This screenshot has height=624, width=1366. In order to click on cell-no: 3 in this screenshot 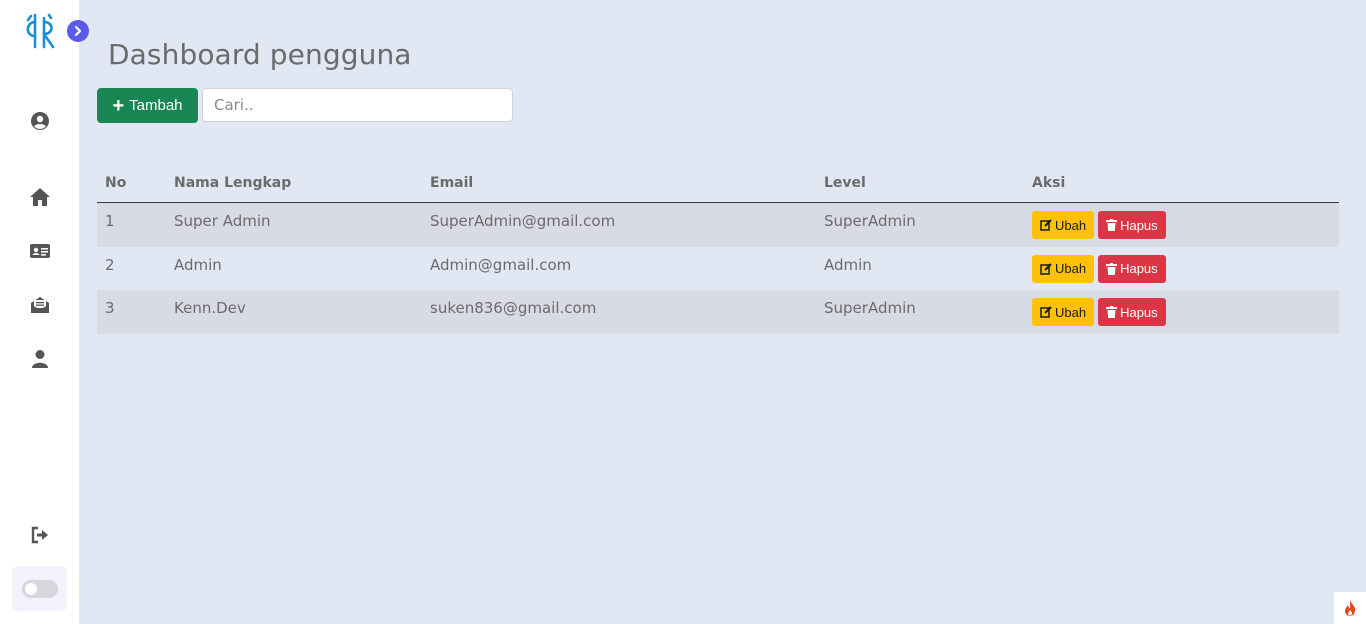, I will do `click(110, 308)`.